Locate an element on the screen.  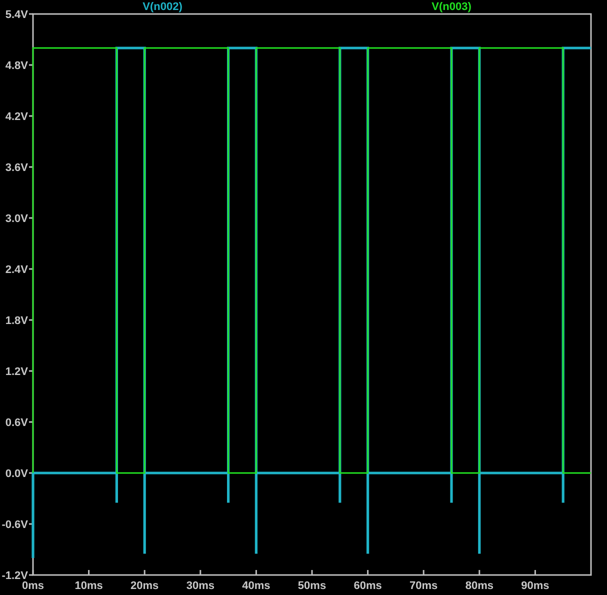
y-tick-label: 4.8V is located at coordinates (16, 66).